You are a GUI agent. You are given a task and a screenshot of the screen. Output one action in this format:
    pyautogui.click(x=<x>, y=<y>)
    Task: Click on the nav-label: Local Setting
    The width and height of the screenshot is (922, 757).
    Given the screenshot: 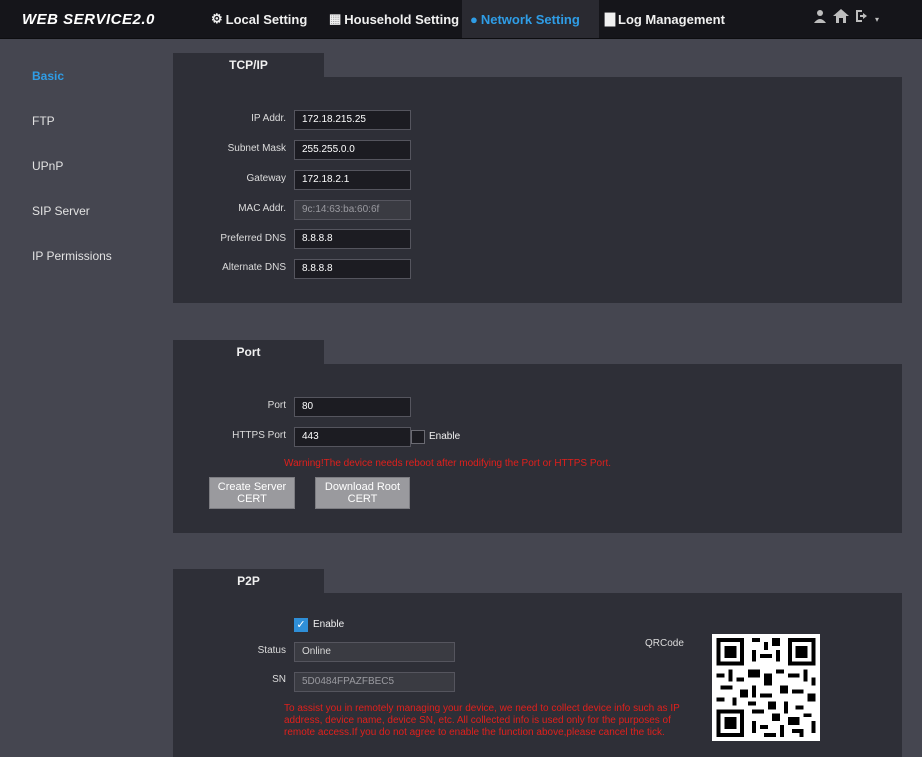 What is the action you would take?
    pyautogui.click(x=266, y=19)
    